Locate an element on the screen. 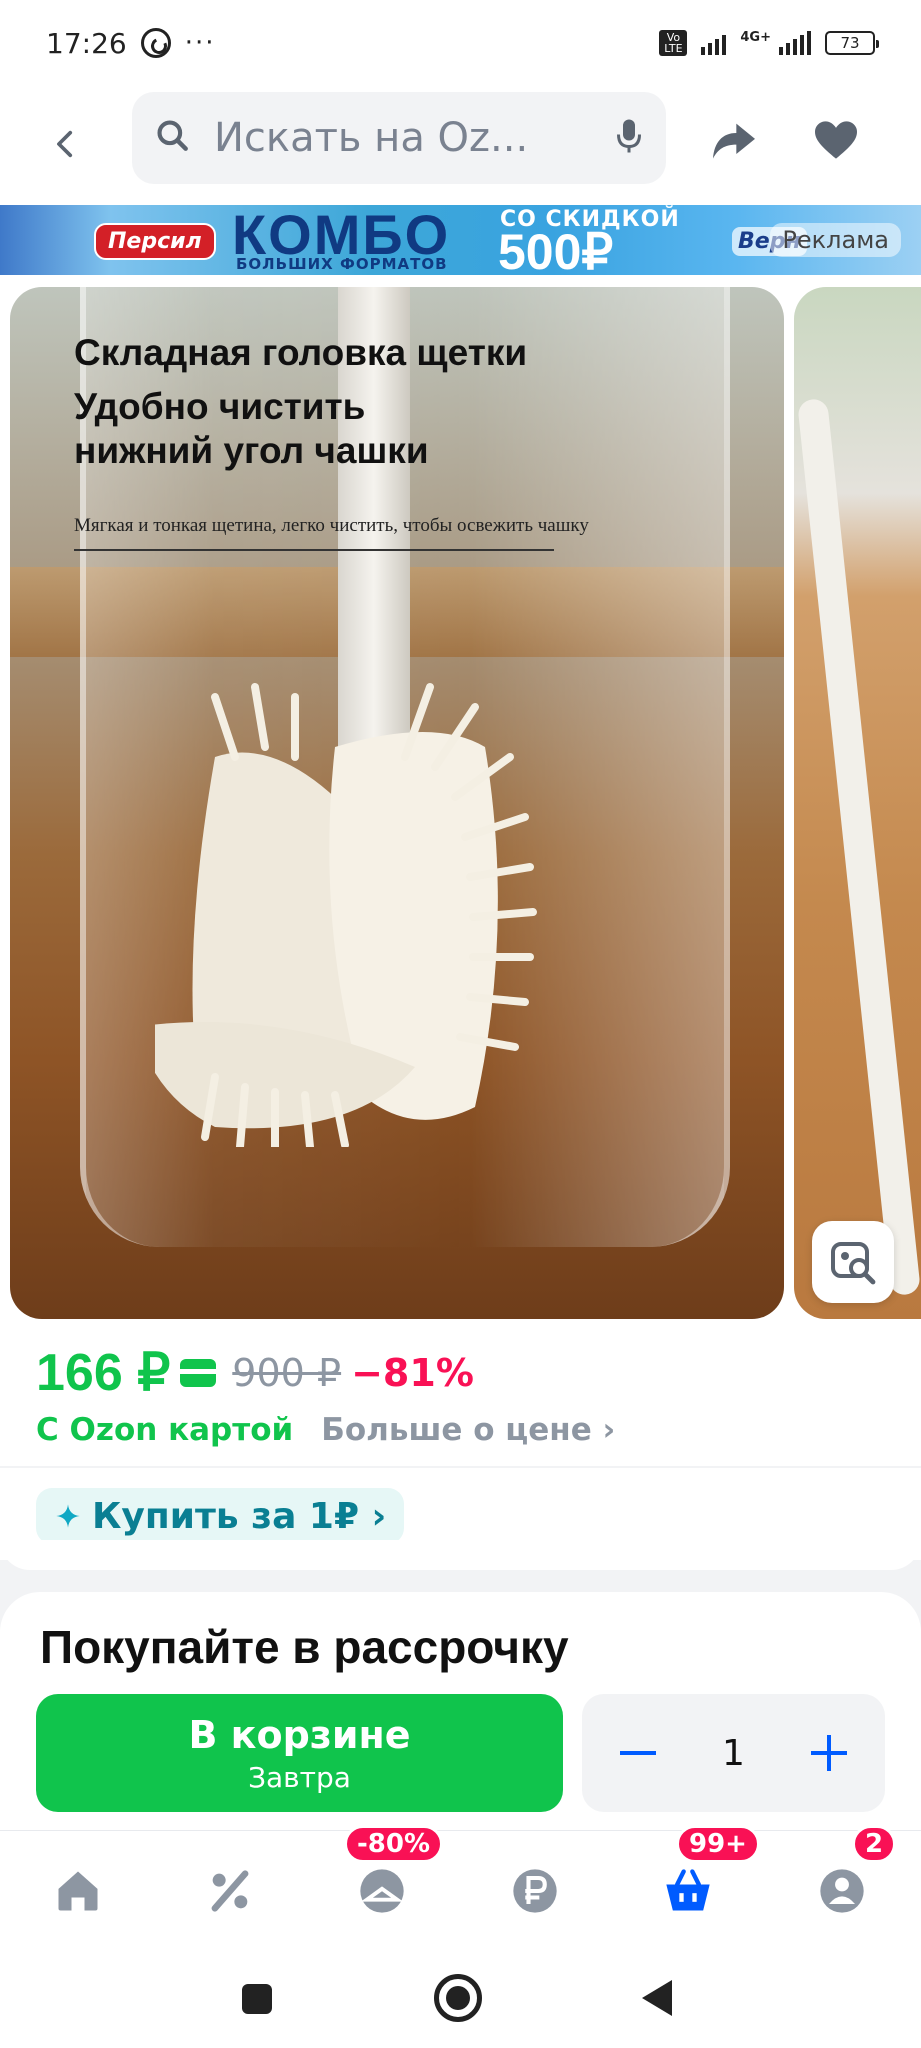  system-back-button is located at coordinates (657, 1998).